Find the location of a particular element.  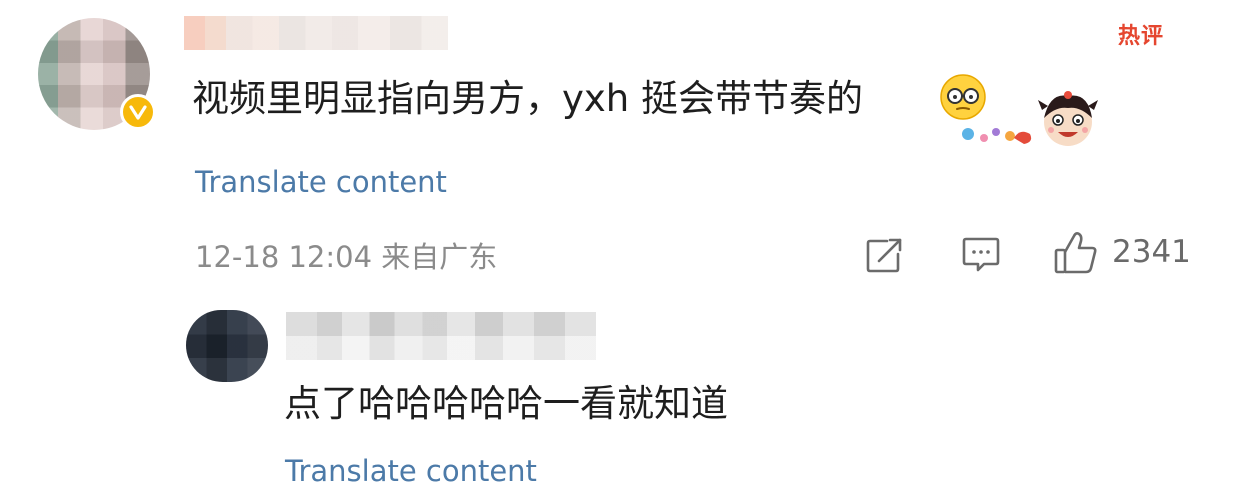

reply-user-avatar is located at coordinates (227, 346).